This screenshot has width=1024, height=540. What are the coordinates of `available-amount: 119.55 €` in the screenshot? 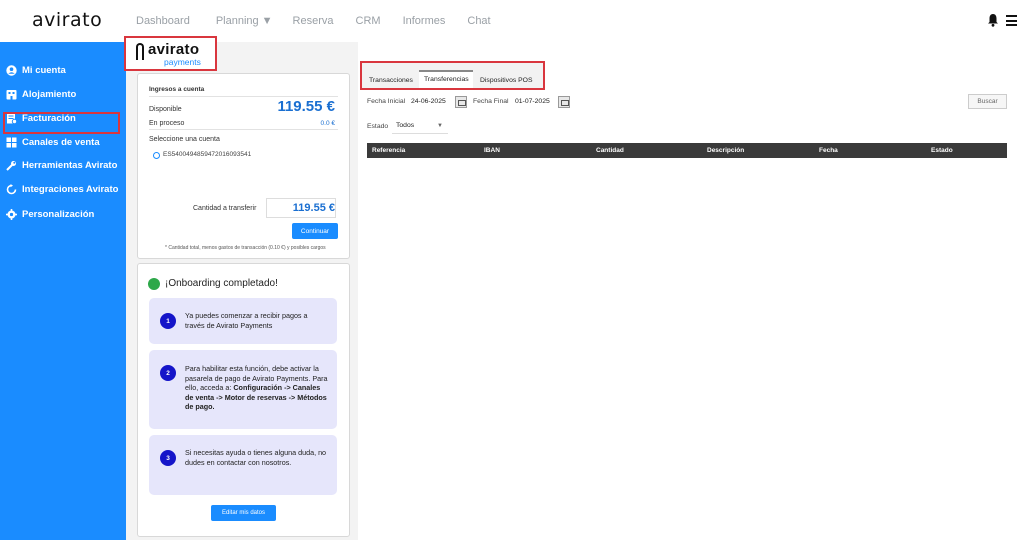 It's located at (306, 106).